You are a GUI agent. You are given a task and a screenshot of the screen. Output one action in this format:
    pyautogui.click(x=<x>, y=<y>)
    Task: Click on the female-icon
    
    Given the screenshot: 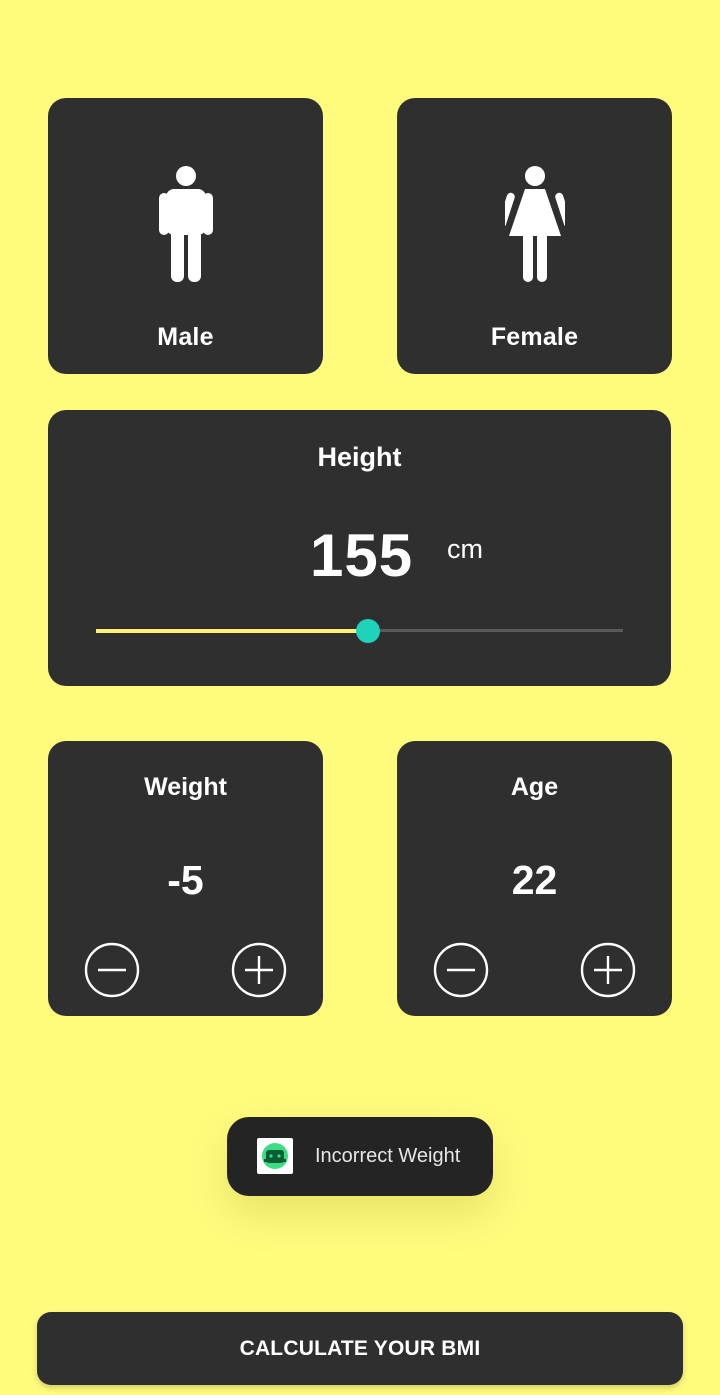 What is the action you would take?
    pyautogui.click(x=534, y=224)
    